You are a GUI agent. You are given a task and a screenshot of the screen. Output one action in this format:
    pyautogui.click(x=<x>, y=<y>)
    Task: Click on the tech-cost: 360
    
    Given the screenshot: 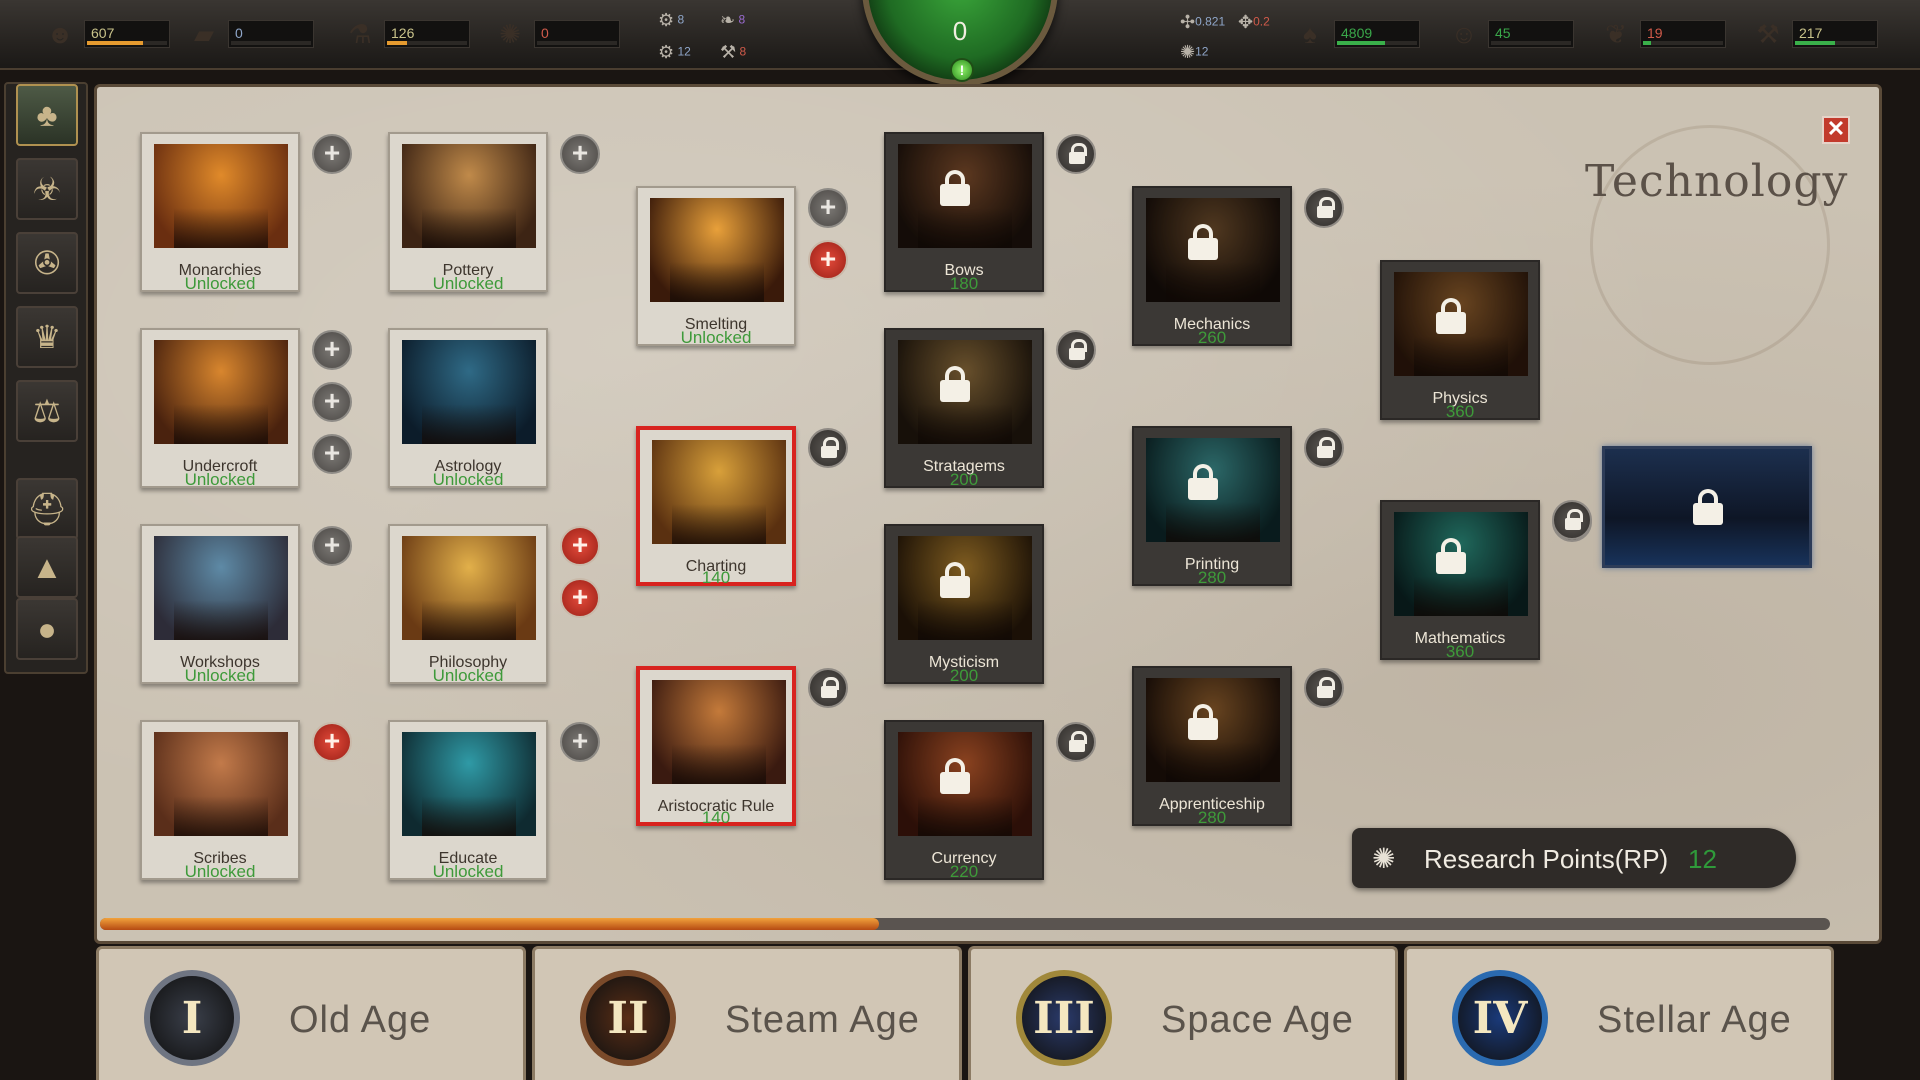 What is the action you would take?
    pyautogui.click(x=1460, y=651)
    